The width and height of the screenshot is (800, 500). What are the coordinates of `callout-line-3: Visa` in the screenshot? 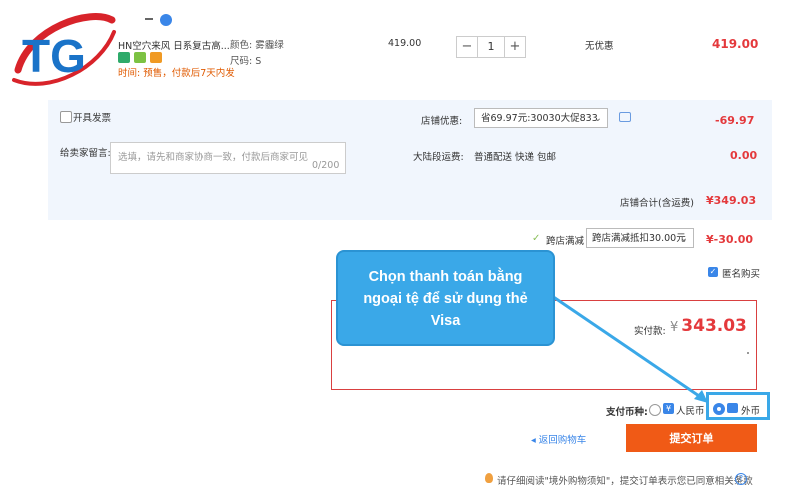 It's located at (445, 321).